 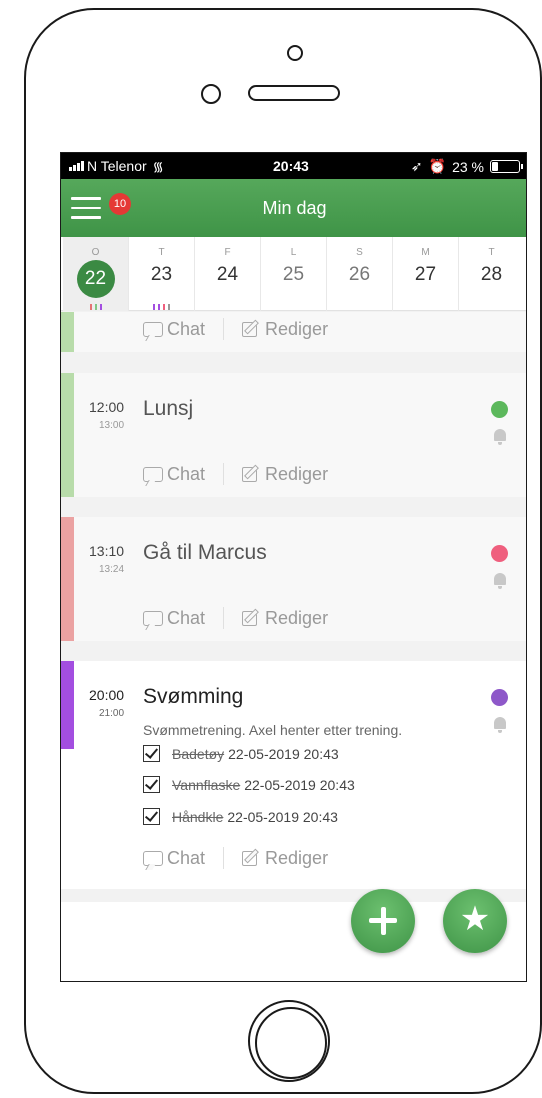 What do you see at coordinates (107, 551) in the screenshot?
I see `event-start-time: 13:10` at bounding box center [107, 551].